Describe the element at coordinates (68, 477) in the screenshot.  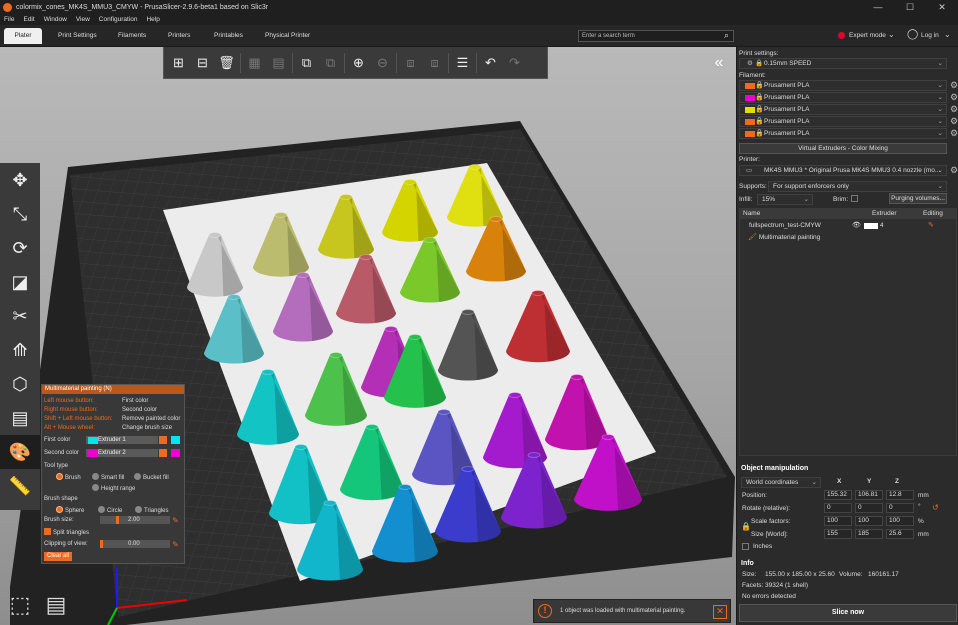
I see `tool-brush-radio: Brush` at that location.